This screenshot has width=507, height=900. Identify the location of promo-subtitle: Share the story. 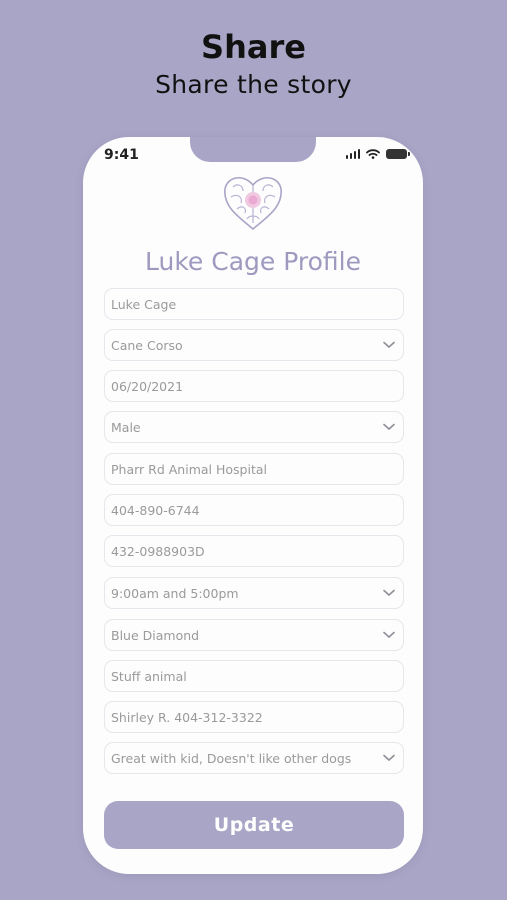
(253, 84).